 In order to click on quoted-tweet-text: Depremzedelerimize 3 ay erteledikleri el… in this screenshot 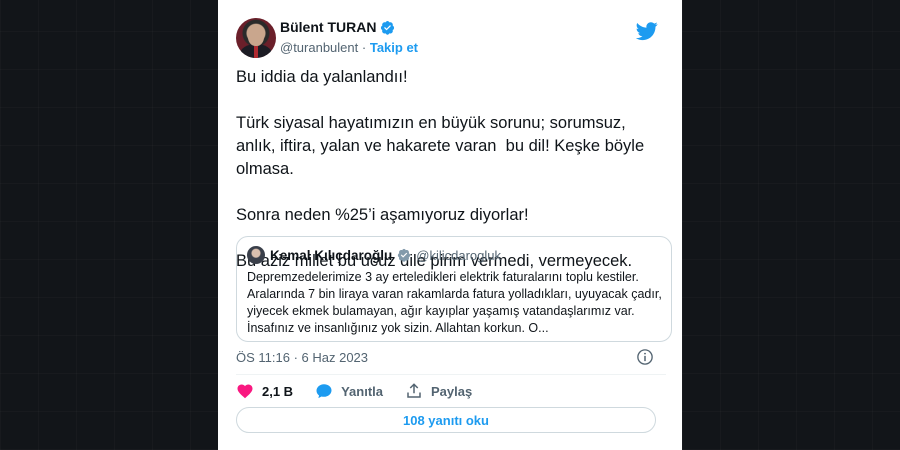, I will do `click(454, 302)`.